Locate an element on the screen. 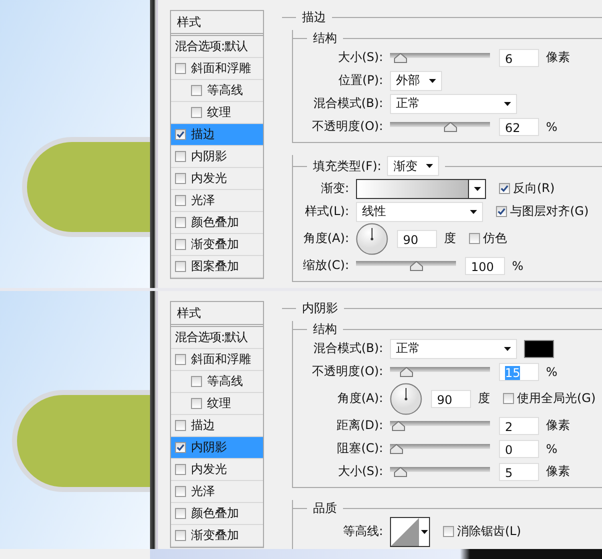 This screenshot has width=602, height=559. text-field: 6 is located at coordinates (519, 57).